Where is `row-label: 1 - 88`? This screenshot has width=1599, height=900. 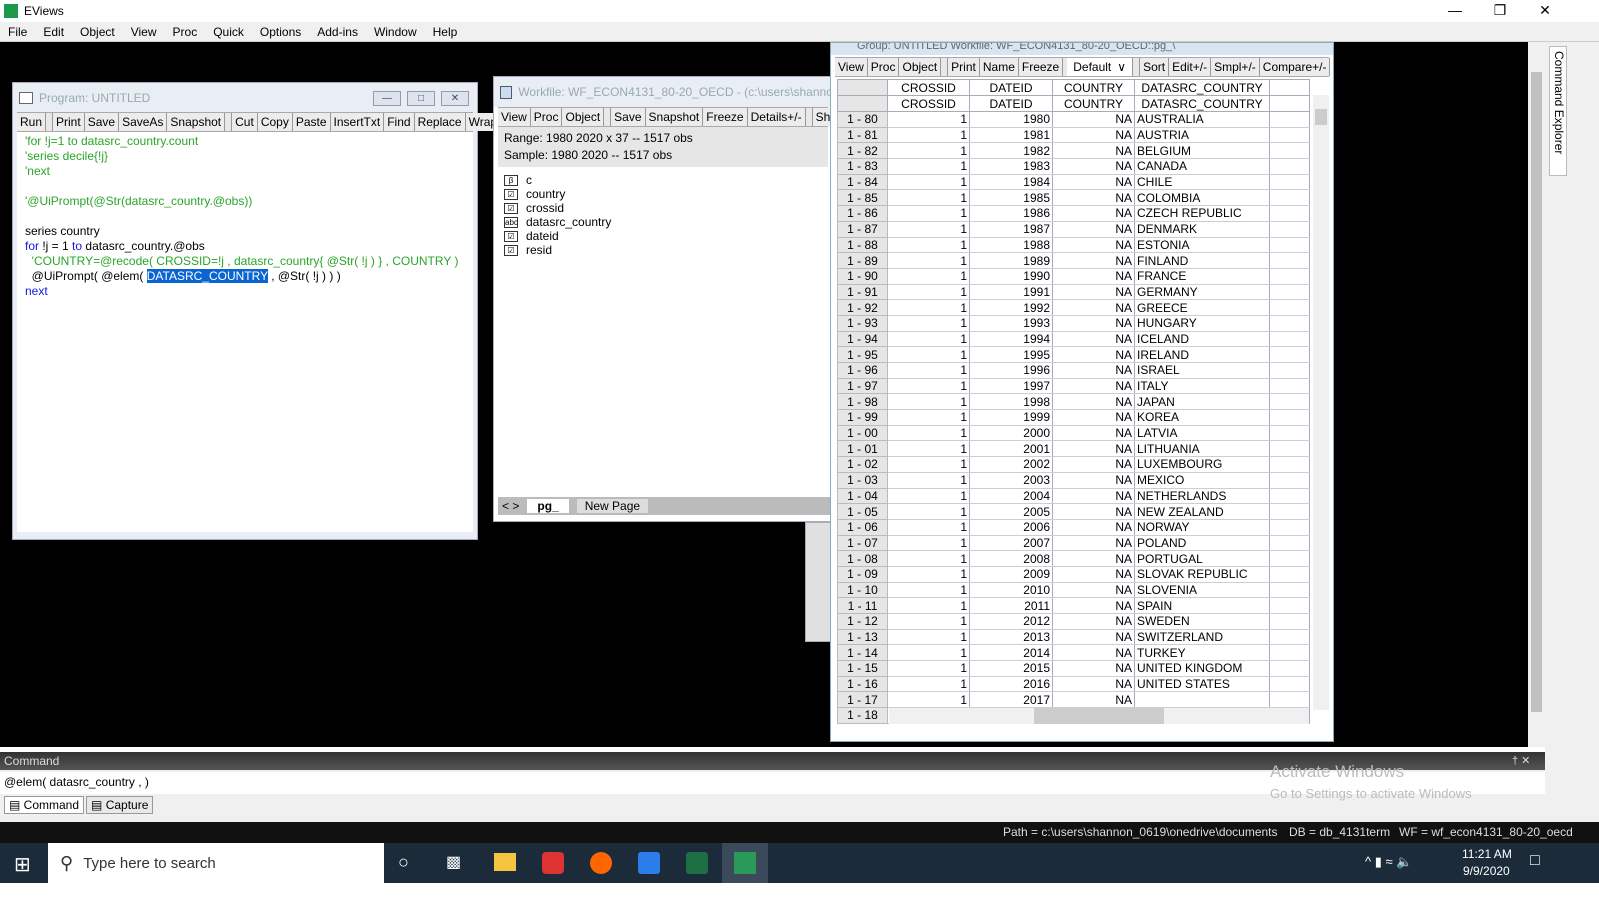 row-label: 1 - 88 is located at coordinates (862, 245).